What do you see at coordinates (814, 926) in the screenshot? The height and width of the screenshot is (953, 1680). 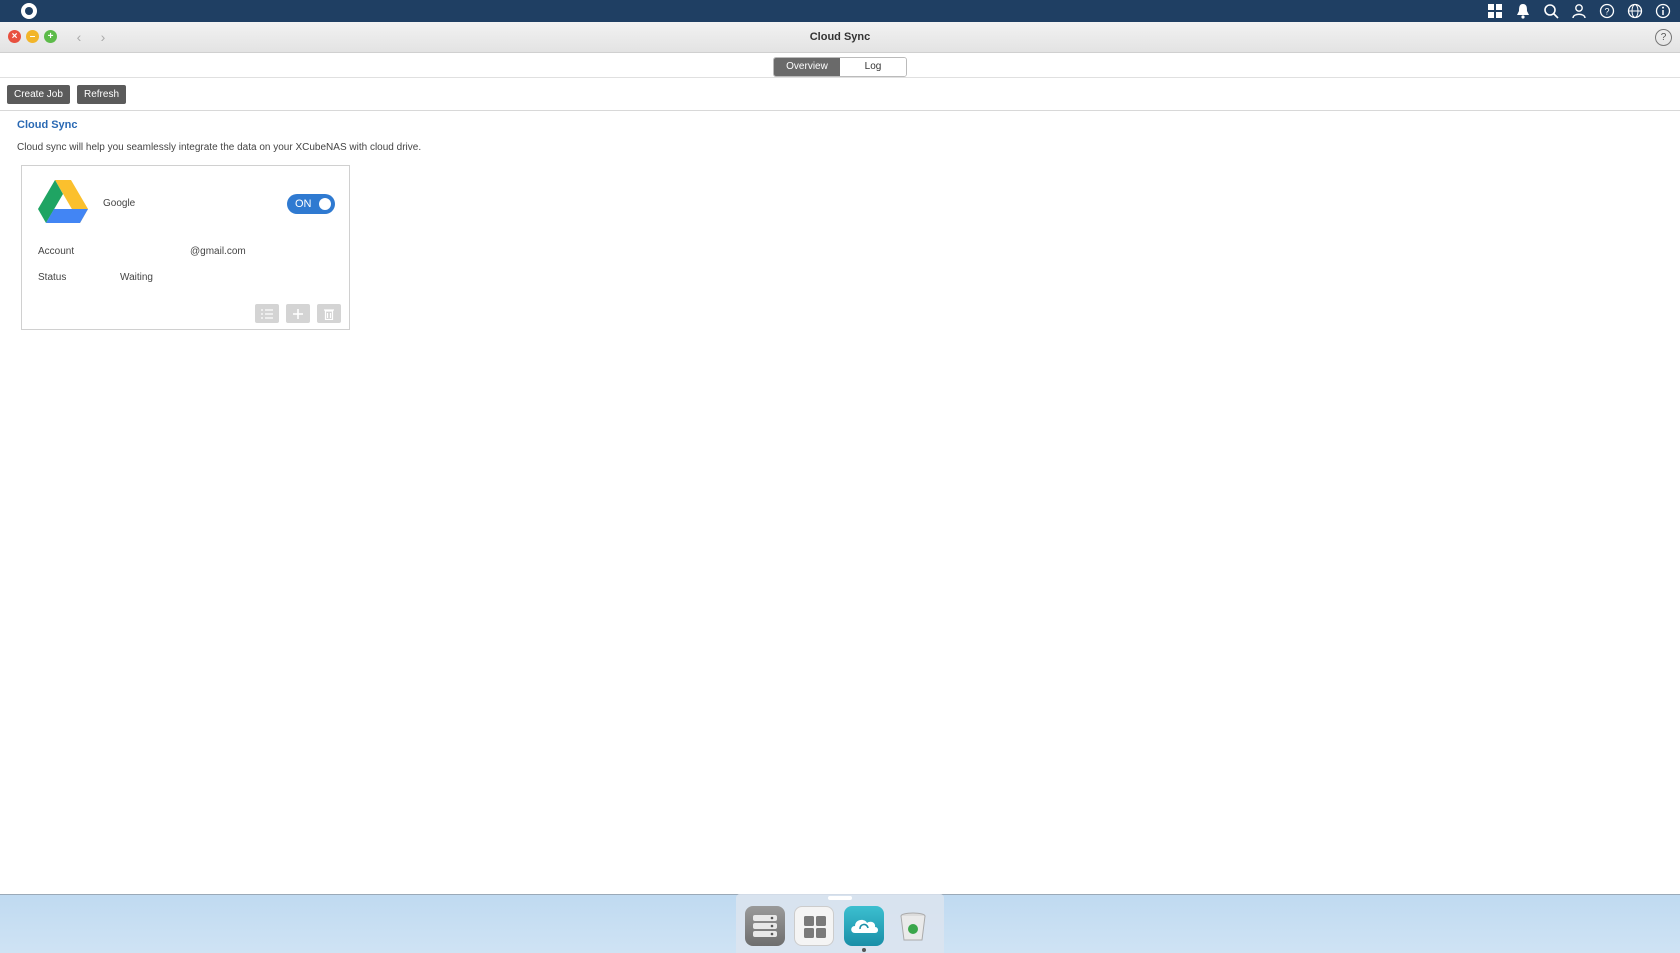 I see `app-center-icon` at bounding box center [814, 926].